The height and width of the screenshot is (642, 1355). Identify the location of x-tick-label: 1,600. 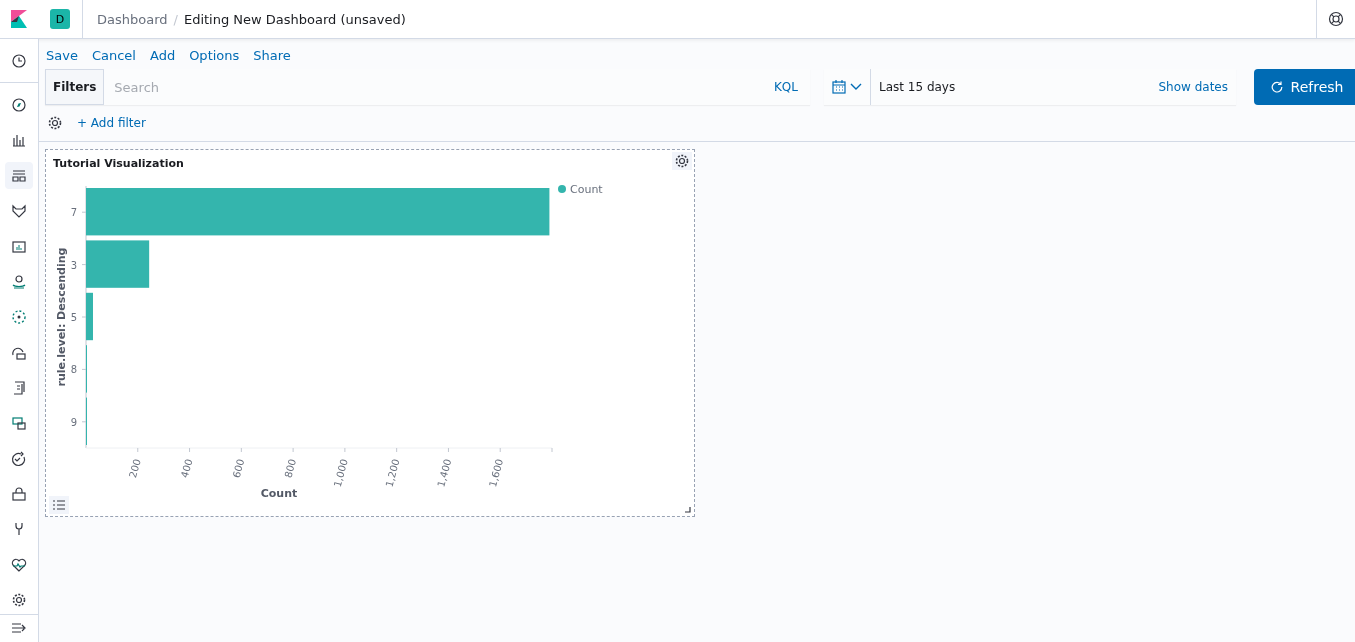
(496, 473).